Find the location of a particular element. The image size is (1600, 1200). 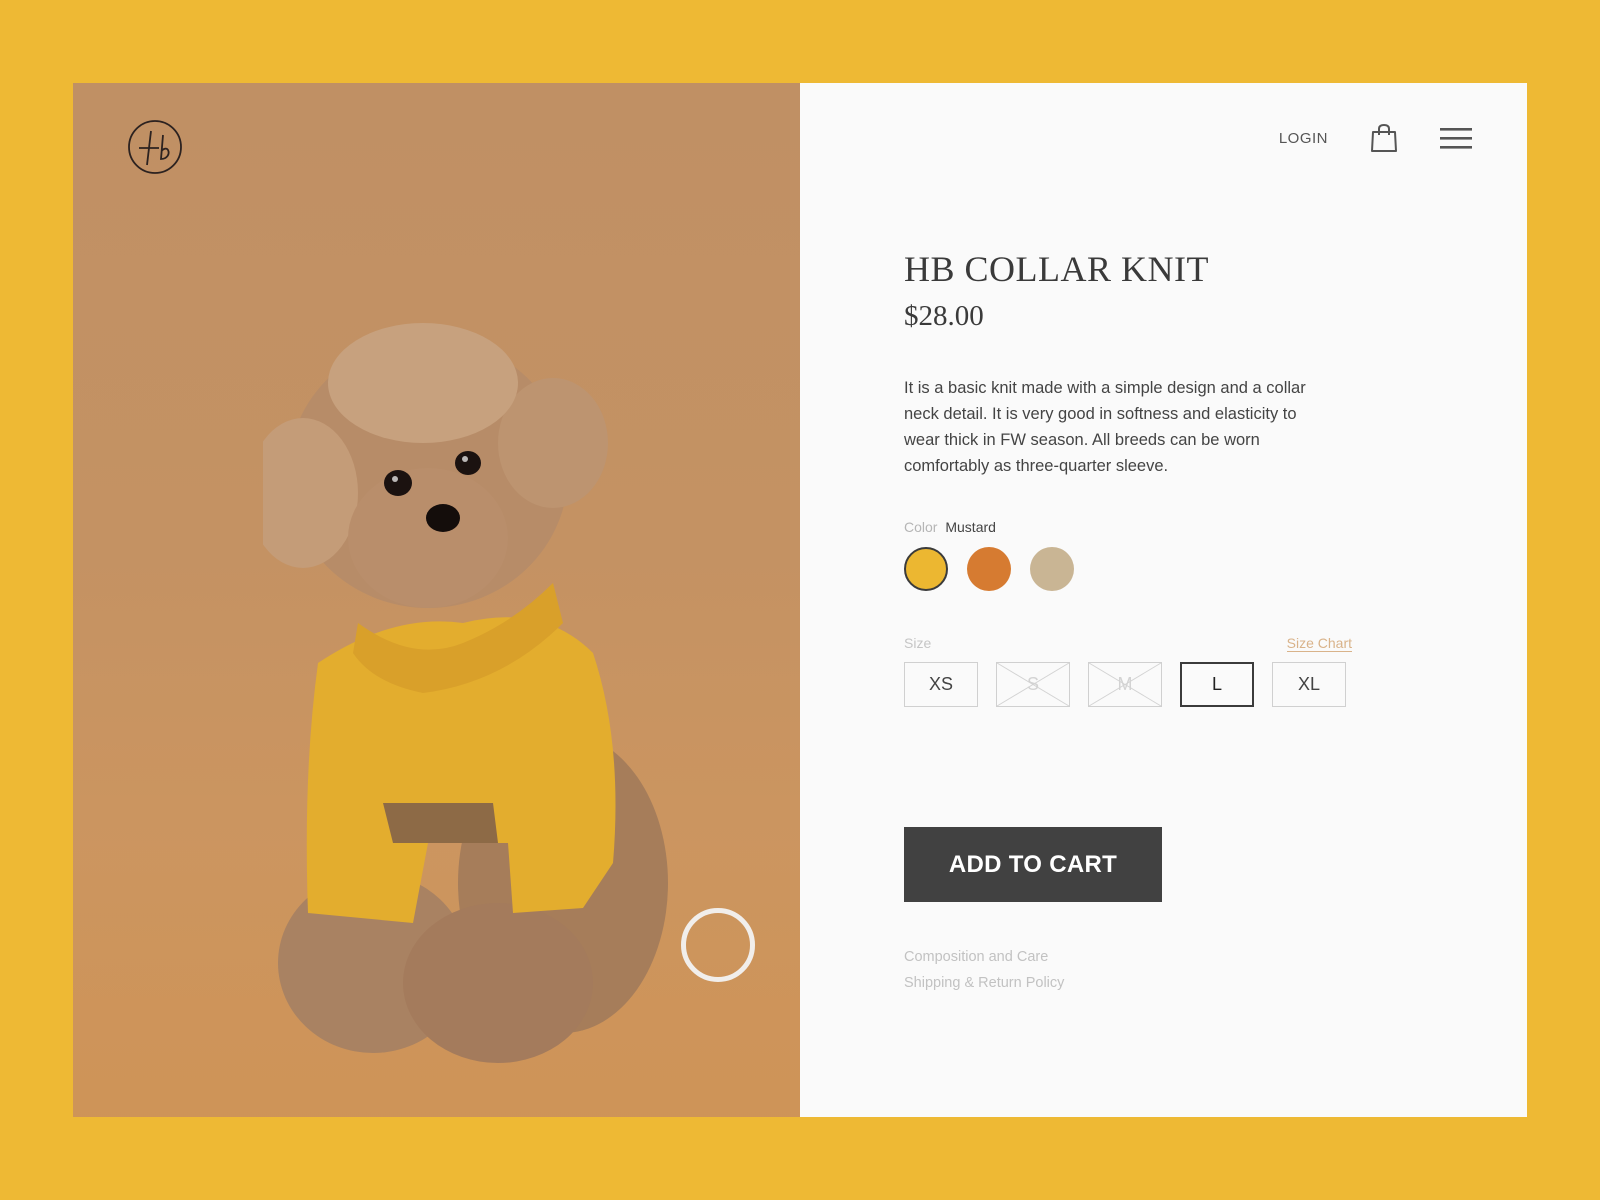

swatch-beige is located at coordinates (1052, 569).